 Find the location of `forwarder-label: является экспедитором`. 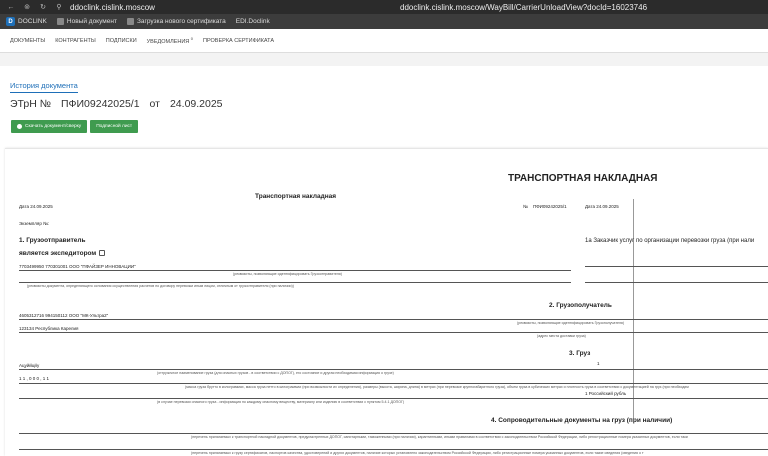

forwarder-label: является экспедитором is located at coordinates (62, 253).